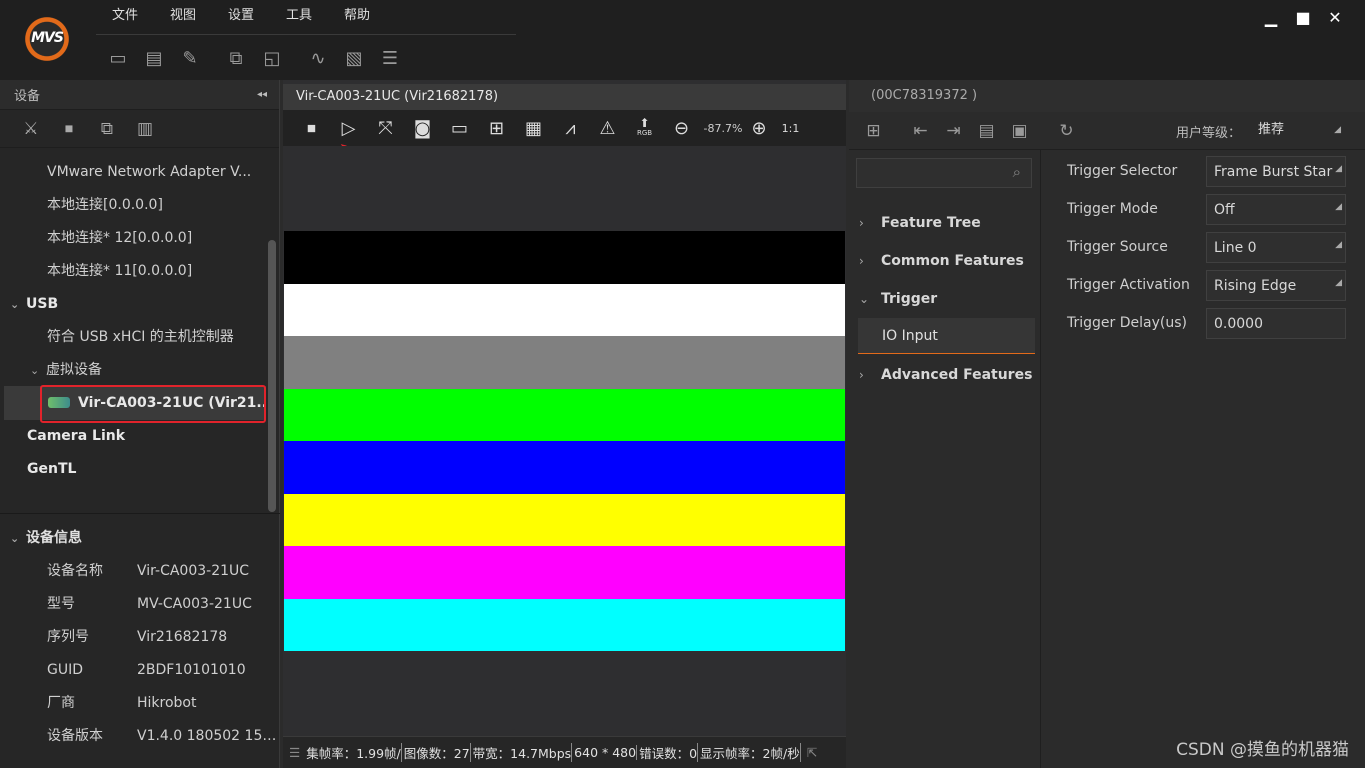 The height and width of the screenshot is (768, 1365). Describe the element at coordinates (941, 261) in the screenshot. I see `category-common-features: › Common Features` at that location.